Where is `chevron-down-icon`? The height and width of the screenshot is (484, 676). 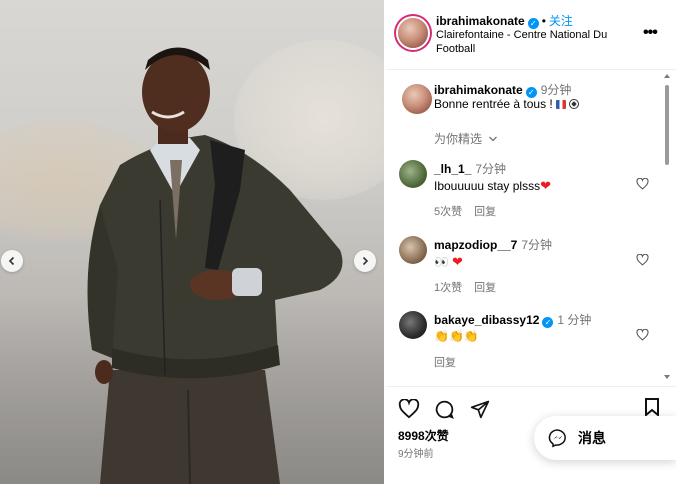 chevron-down-icon is located at coordinates (493, 139).